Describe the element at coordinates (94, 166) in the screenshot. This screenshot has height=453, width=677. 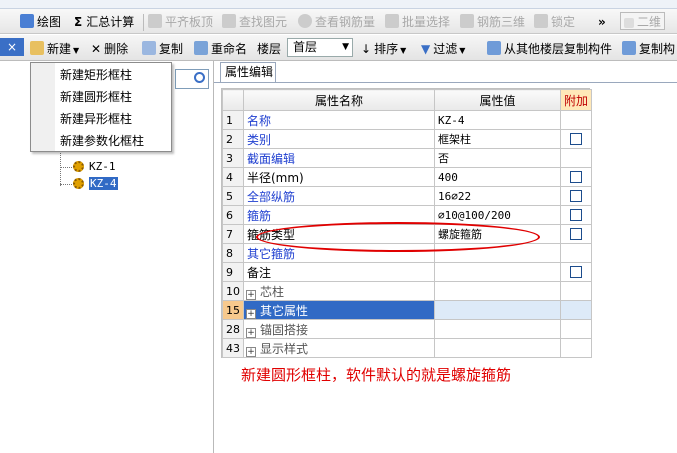
I see `tree-node: KZ-1` at that location.